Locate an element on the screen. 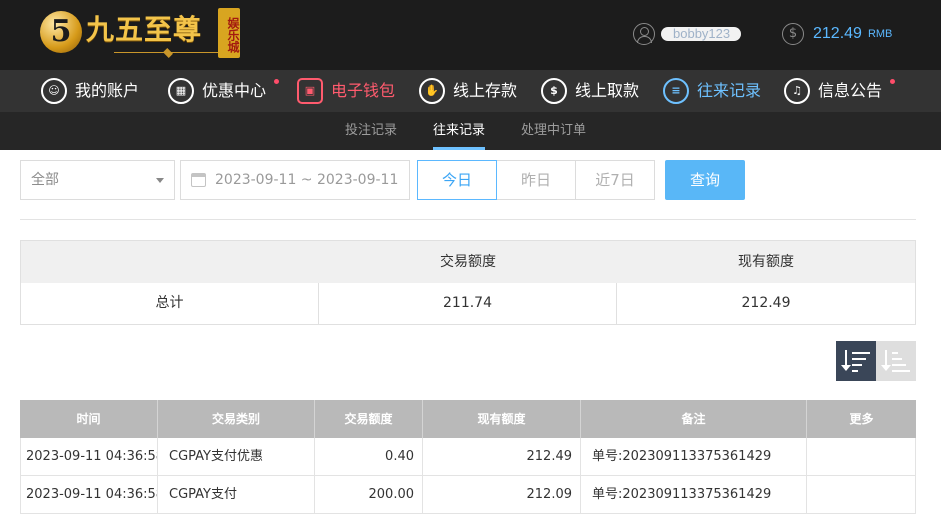 This screenshot has height=518, width=941. user-icon is located at coordinates (644, 34).